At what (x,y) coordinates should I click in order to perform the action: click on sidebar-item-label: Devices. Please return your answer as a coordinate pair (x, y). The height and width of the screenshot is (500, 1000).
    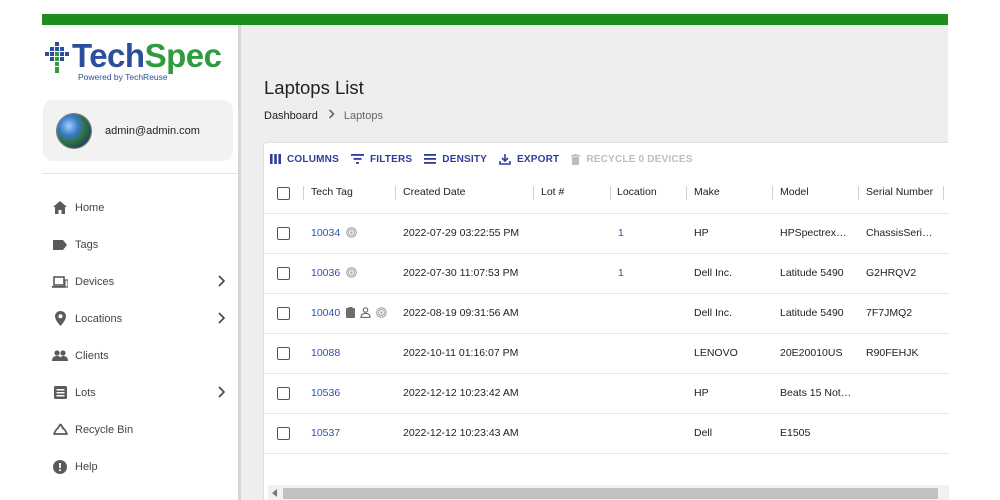
    Looking at the image, I should click on (95, 281).